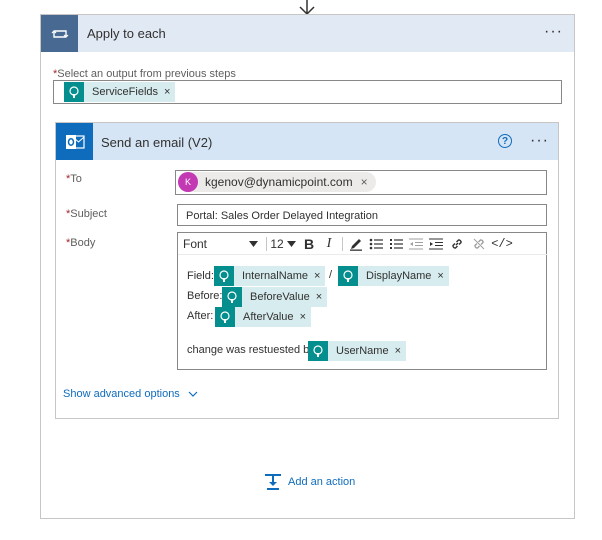 The height and width of the screenshot is (540, 602). What do you see at coordinates (356, 244) in the screenshot?
I see `pen-icon` at bounding box center [356, 244].